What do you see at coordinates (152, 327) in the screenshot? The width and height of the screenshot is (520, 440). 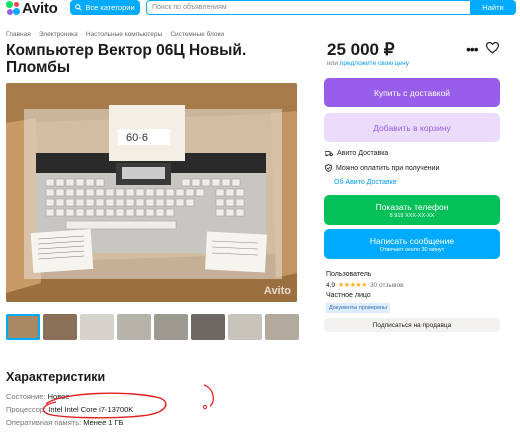 I see `thumbnail-strip` at bounding box center [152, 327].